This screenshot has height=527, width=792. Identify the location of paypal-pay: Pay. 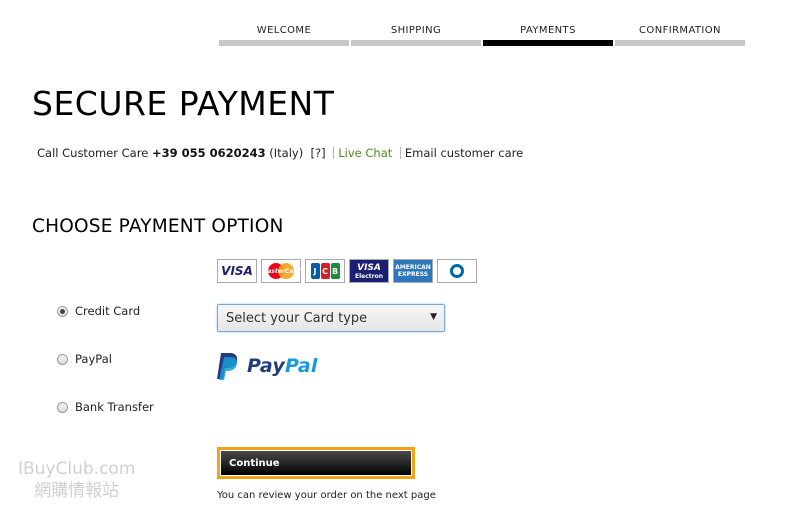
(266, 366).